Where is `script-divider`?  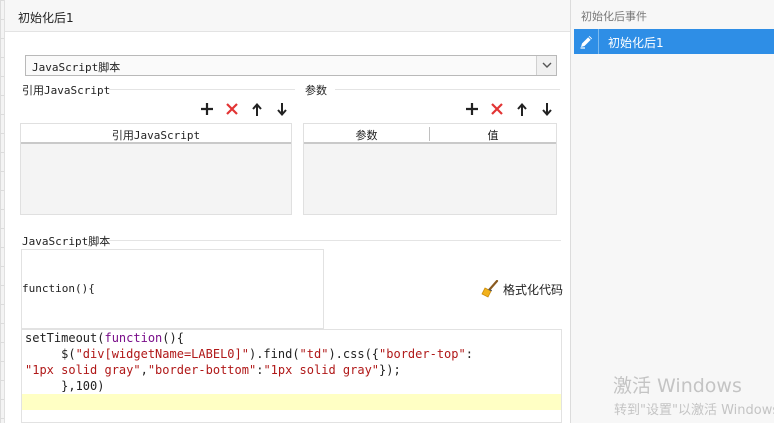 script-divider is located at coordinates (335, 240).